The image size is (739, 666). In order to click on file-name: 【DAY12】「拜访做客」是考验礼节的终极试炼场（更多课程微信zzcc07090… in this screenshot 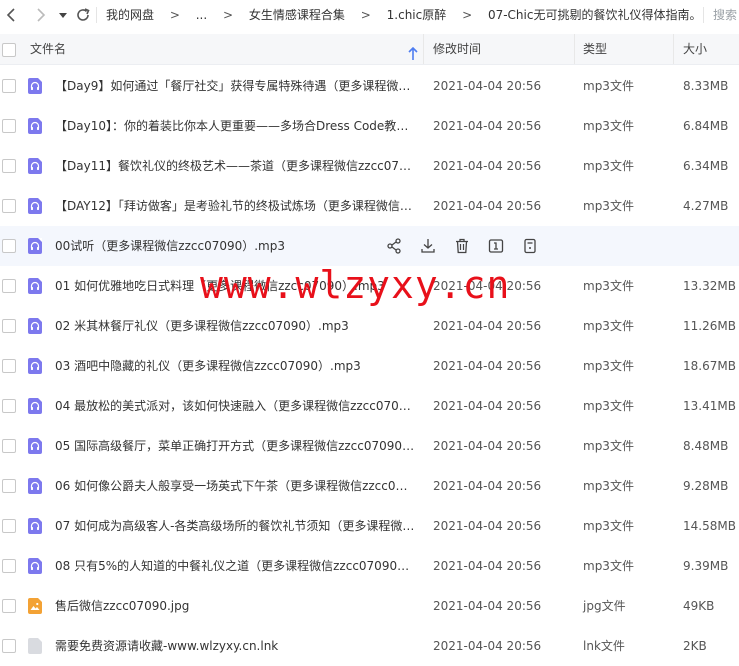, I will do `click(235, 206)`.